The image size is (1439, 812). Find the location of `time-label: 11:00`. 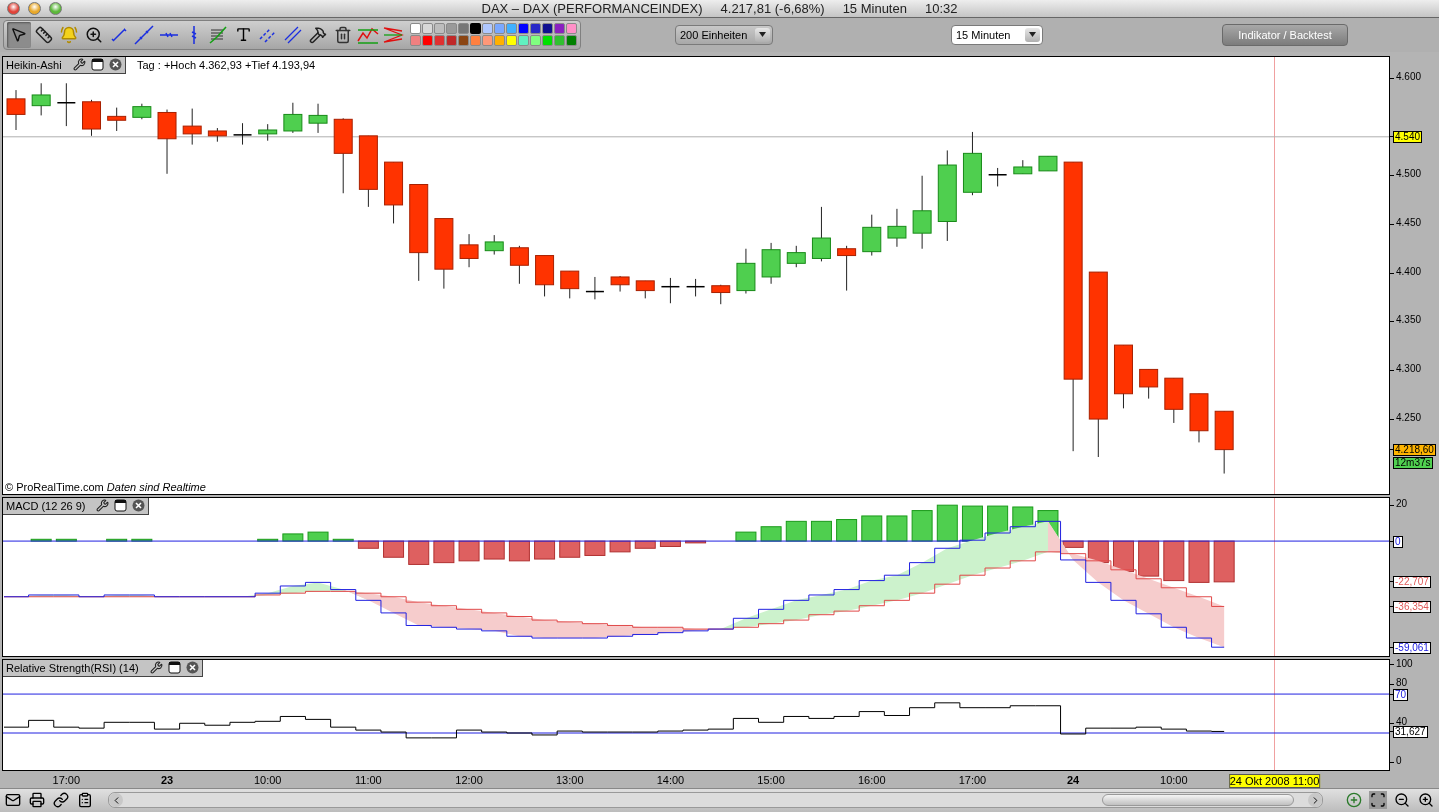

time-label: 11:00 is located at coordinates (368, 779).